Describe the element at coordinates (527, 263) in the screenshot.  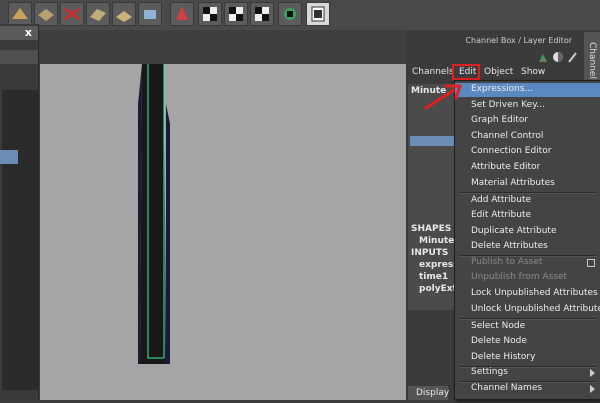
I see `menu-item-publish-to-asset: Publish to Asset` at that location.